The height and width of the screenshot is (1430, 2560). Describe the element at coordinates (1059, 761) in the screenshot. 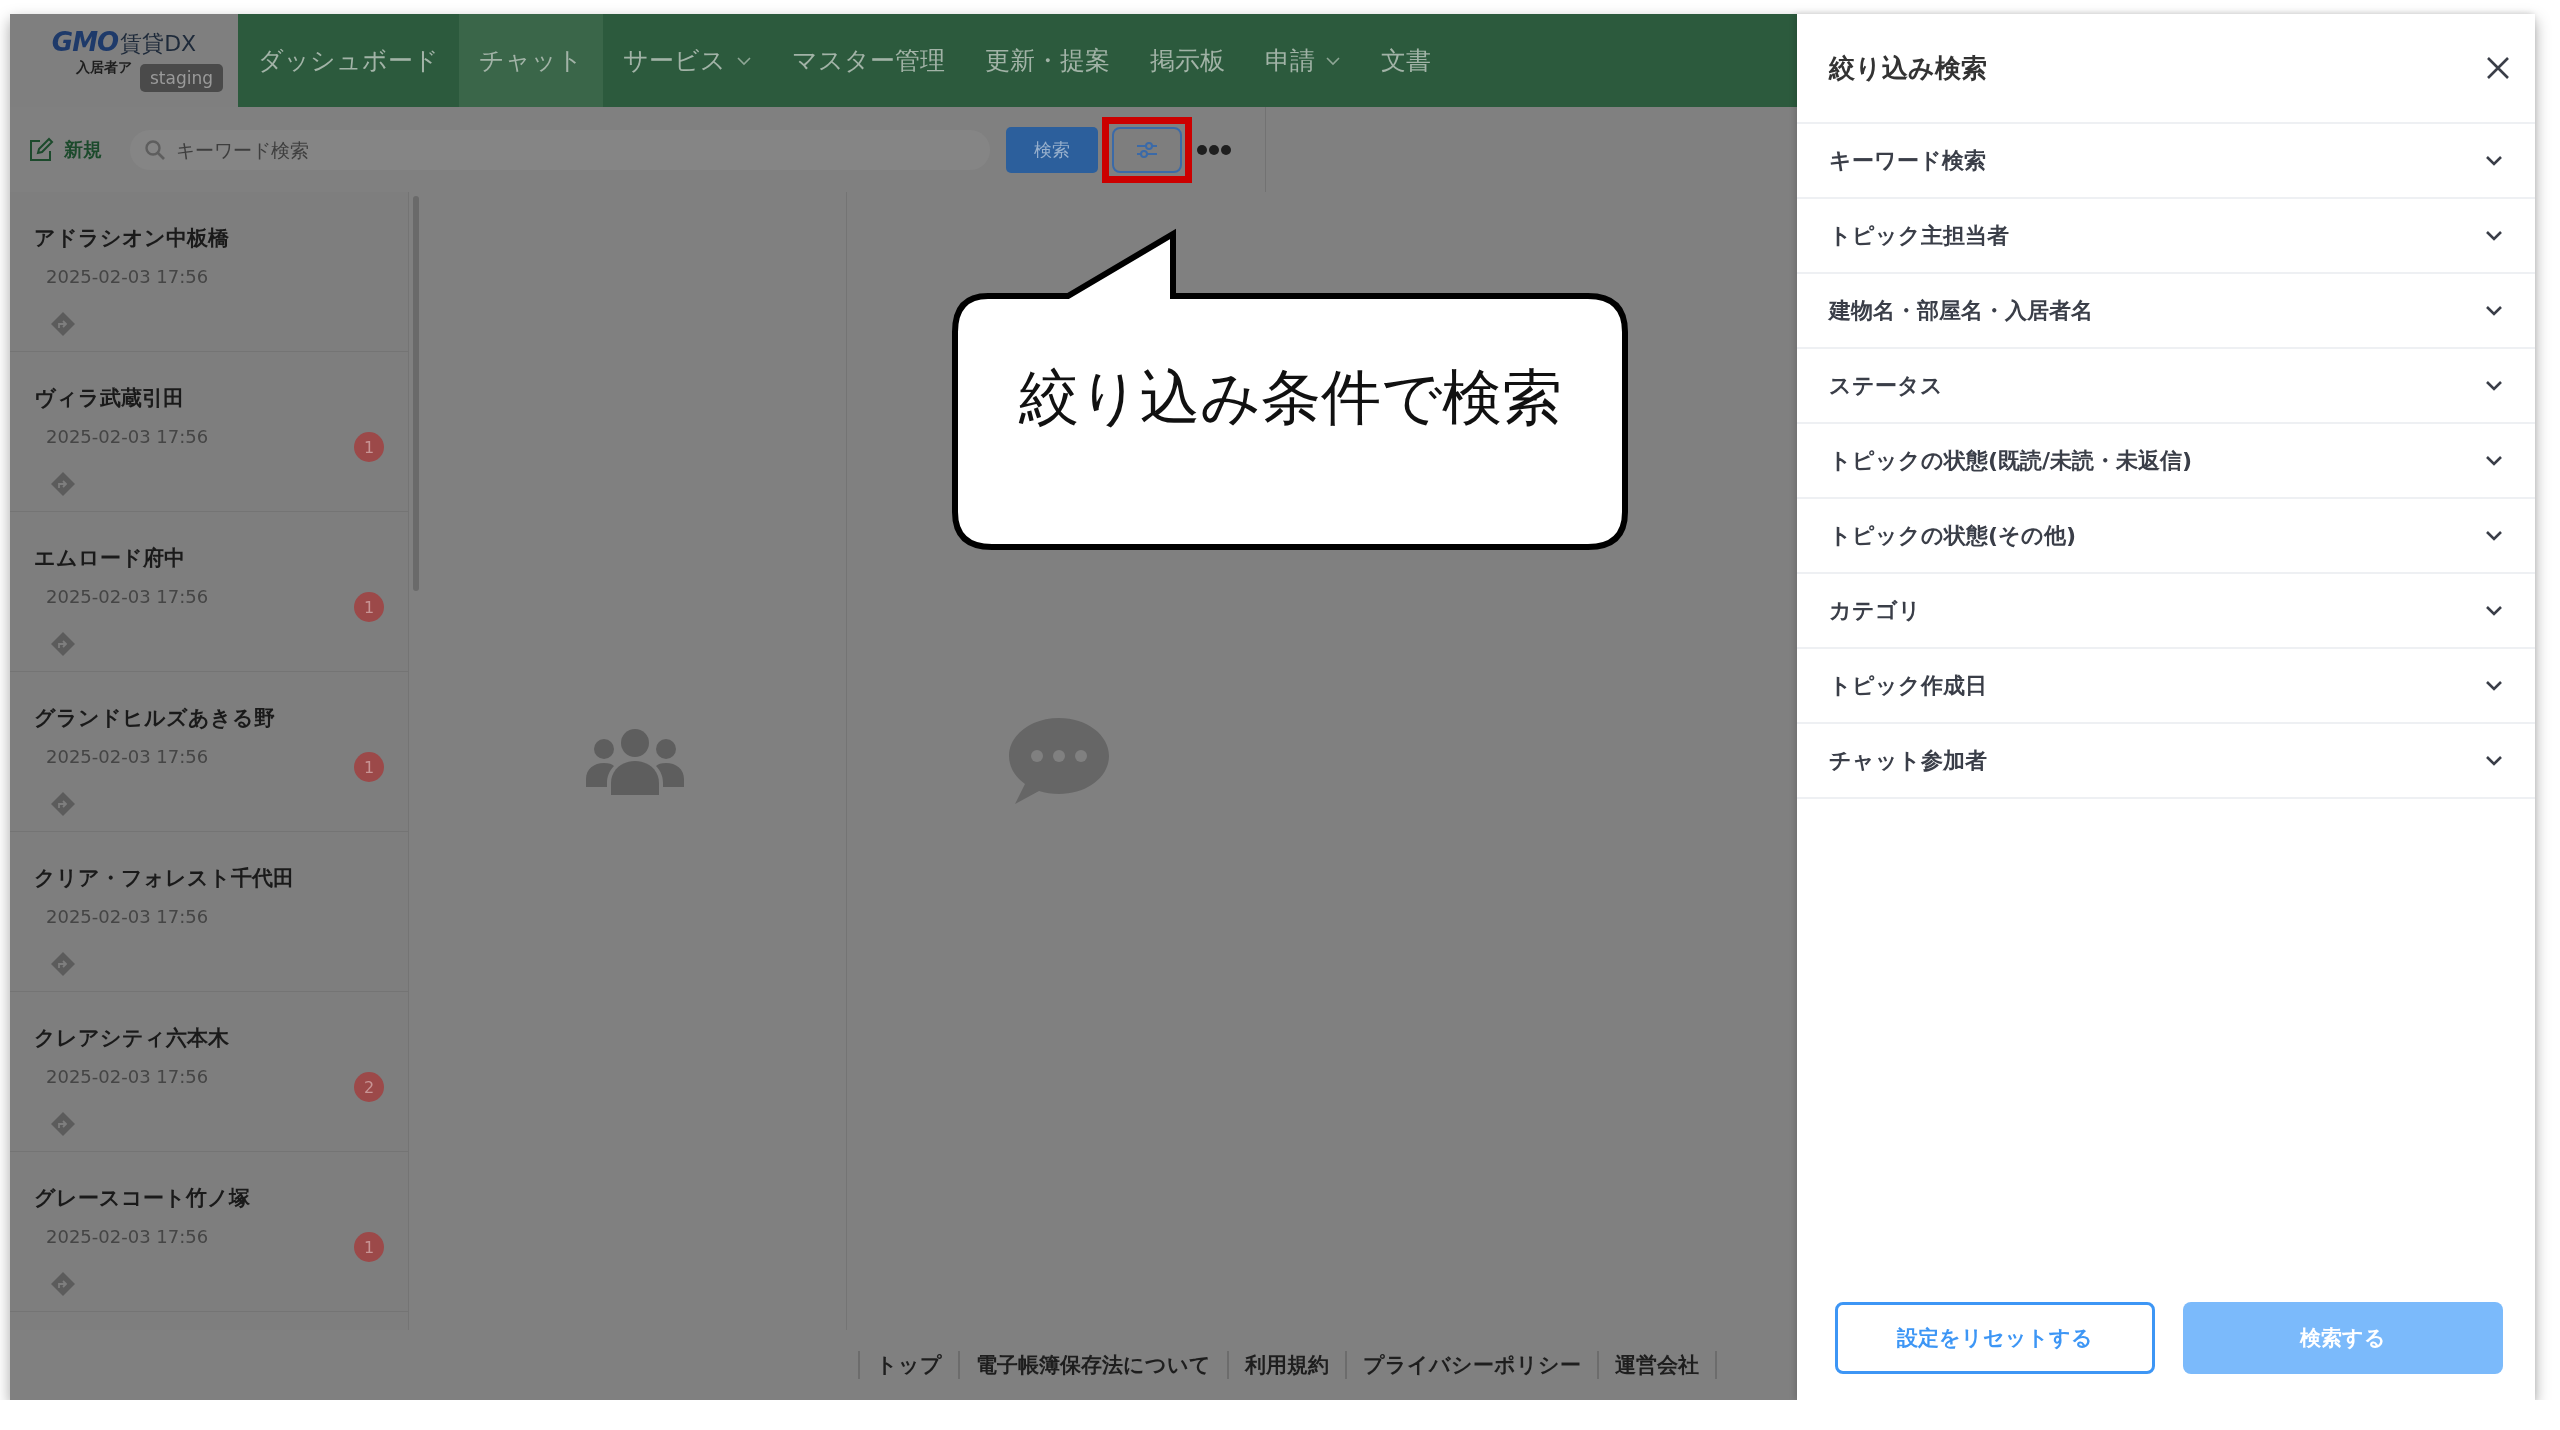

I see `chat-bubble-icon` at that location.